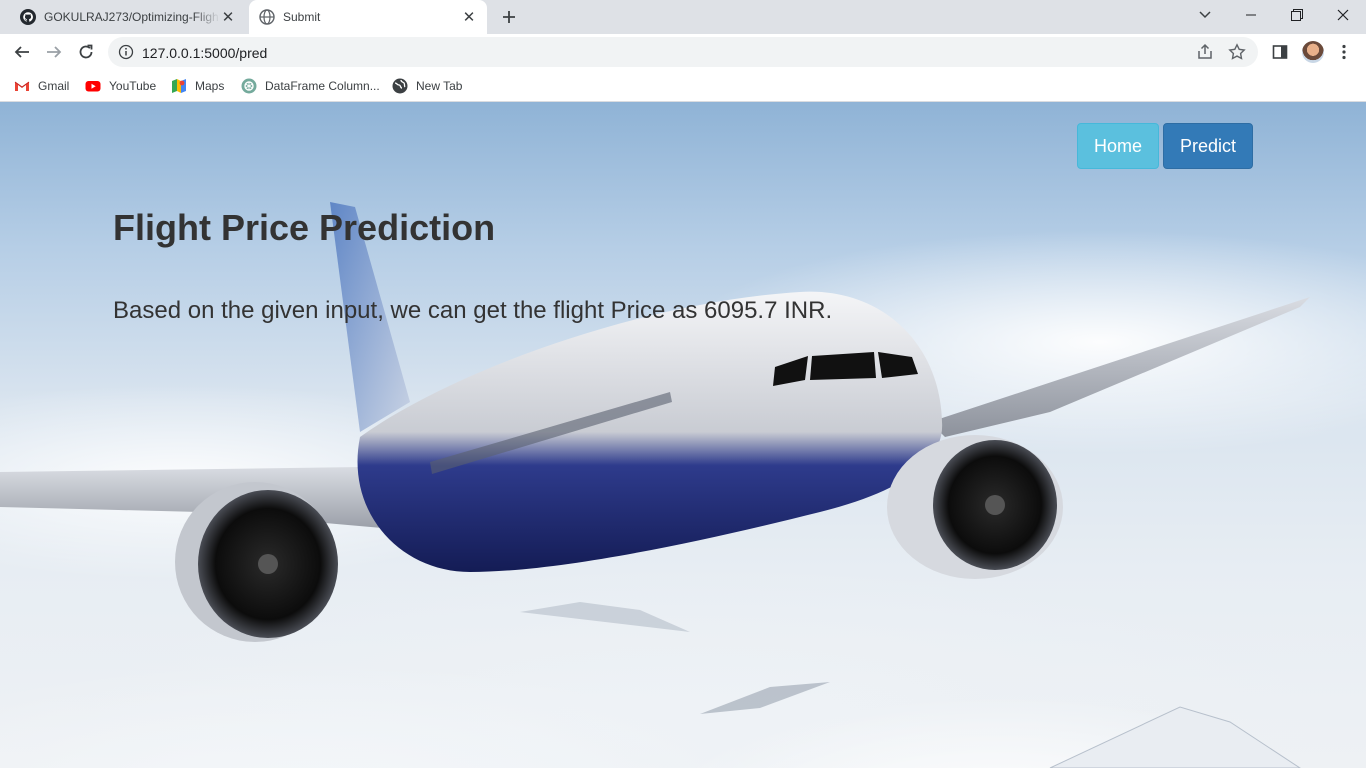 This screenshot has width=1366, height=768. Describe the element at coordinates (439, 86) in the screenshot. I see `bookmark-label: New Tab` at that location.